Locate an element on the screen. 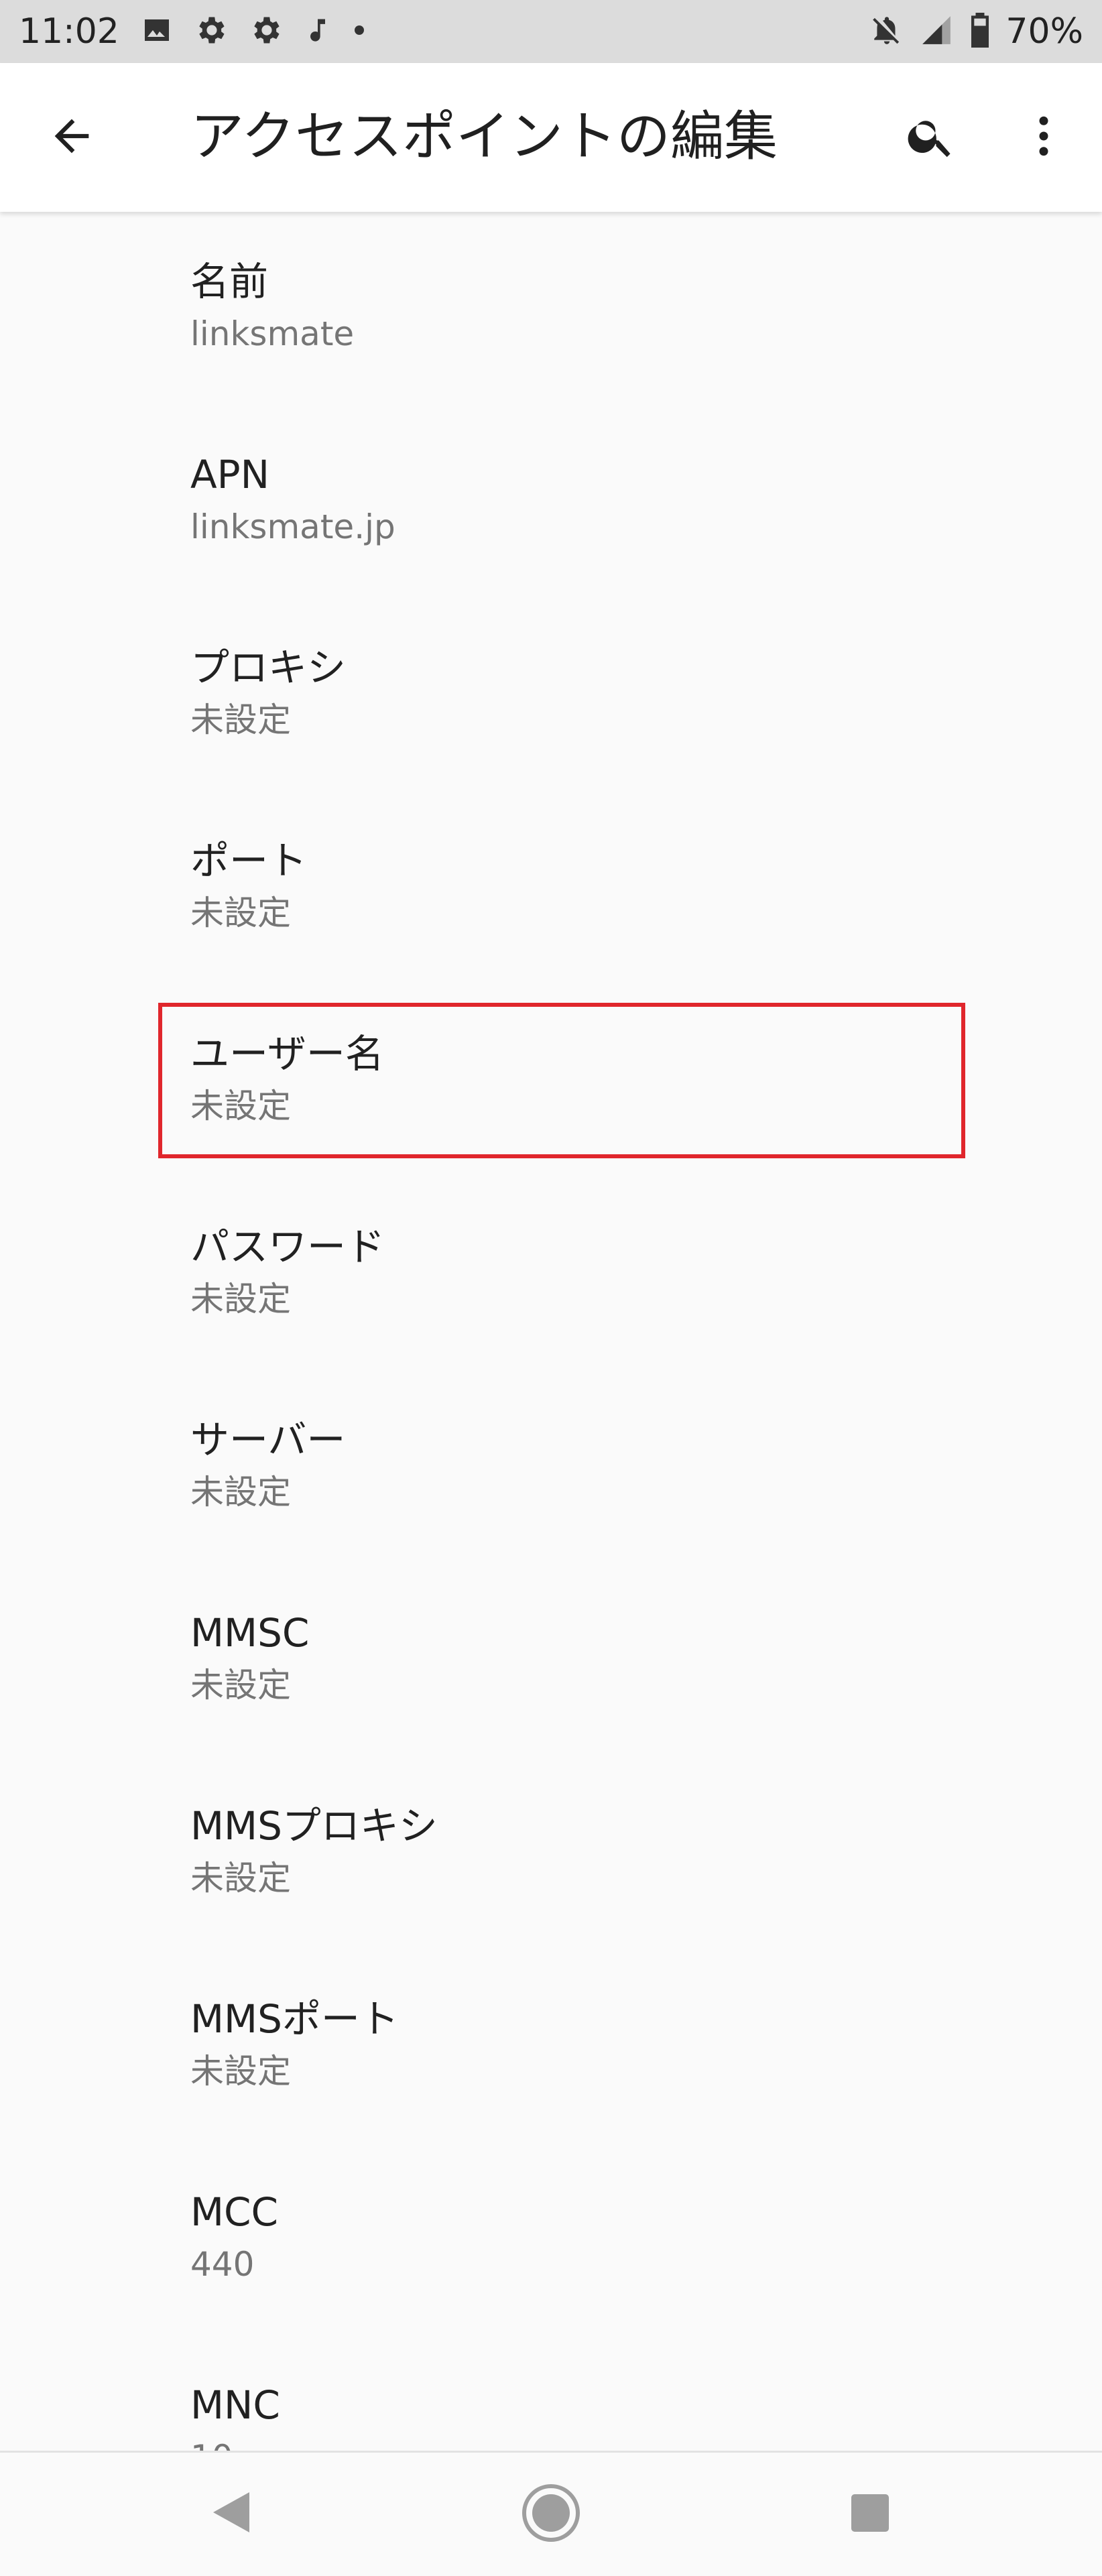  pref-summary: 10 is located at coordinates (211, 2444).